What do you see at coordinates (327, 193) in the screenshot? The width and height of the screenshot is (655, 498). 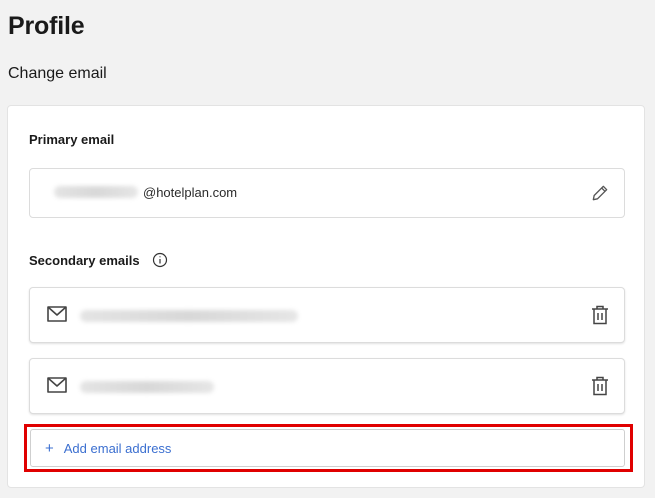 I see `primary-email-field: @hotelplan.com` at bounding box center [327, 193].